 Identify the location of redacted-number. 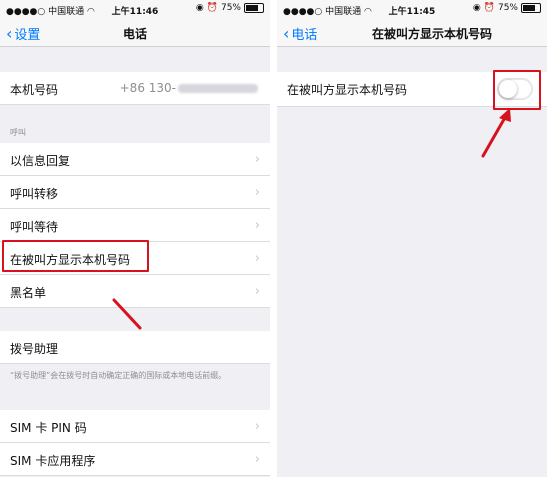
(218, 88).